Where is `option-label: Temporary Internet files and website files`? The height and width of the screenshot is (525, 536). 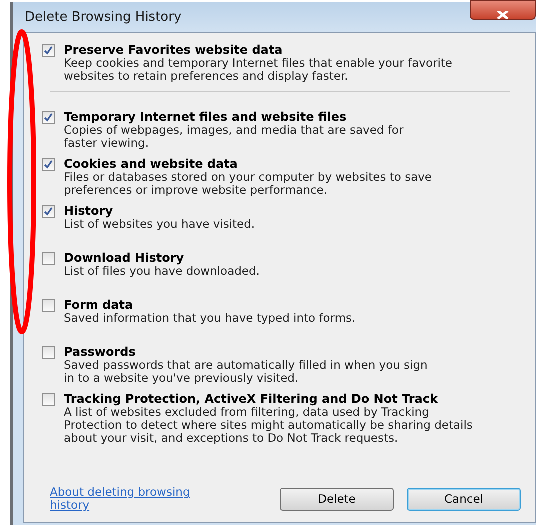
option-label: Temporary Internet files and website files is located at coordinates (206, 117).